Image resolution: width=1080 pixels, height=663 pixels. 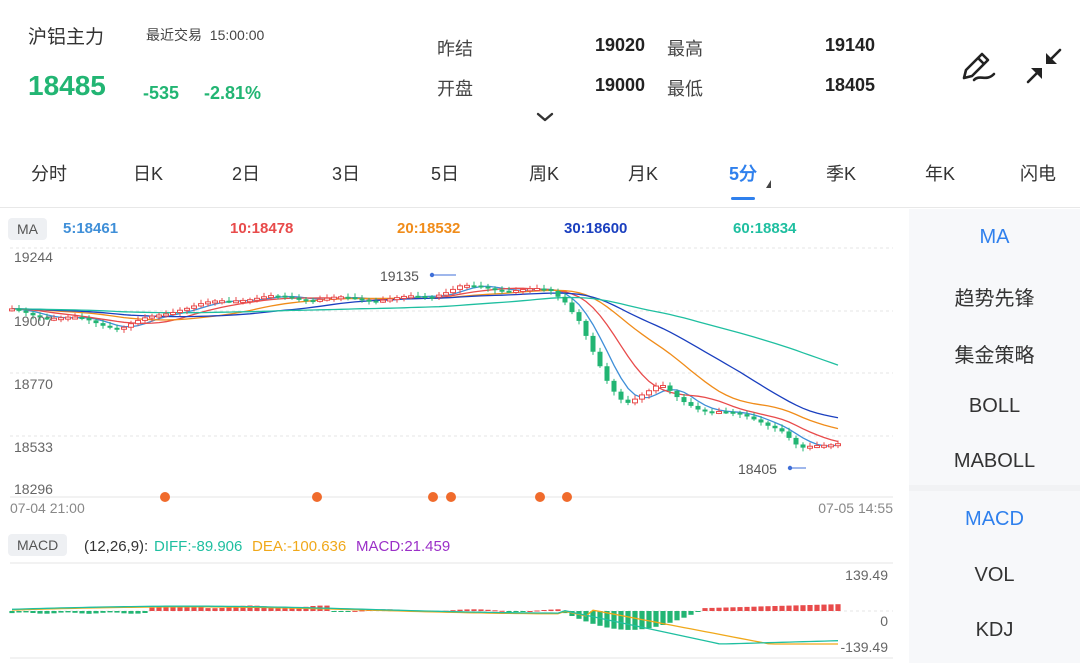 I want to click on side-item-maboll: MABOLL, so click(x=994, y=461).